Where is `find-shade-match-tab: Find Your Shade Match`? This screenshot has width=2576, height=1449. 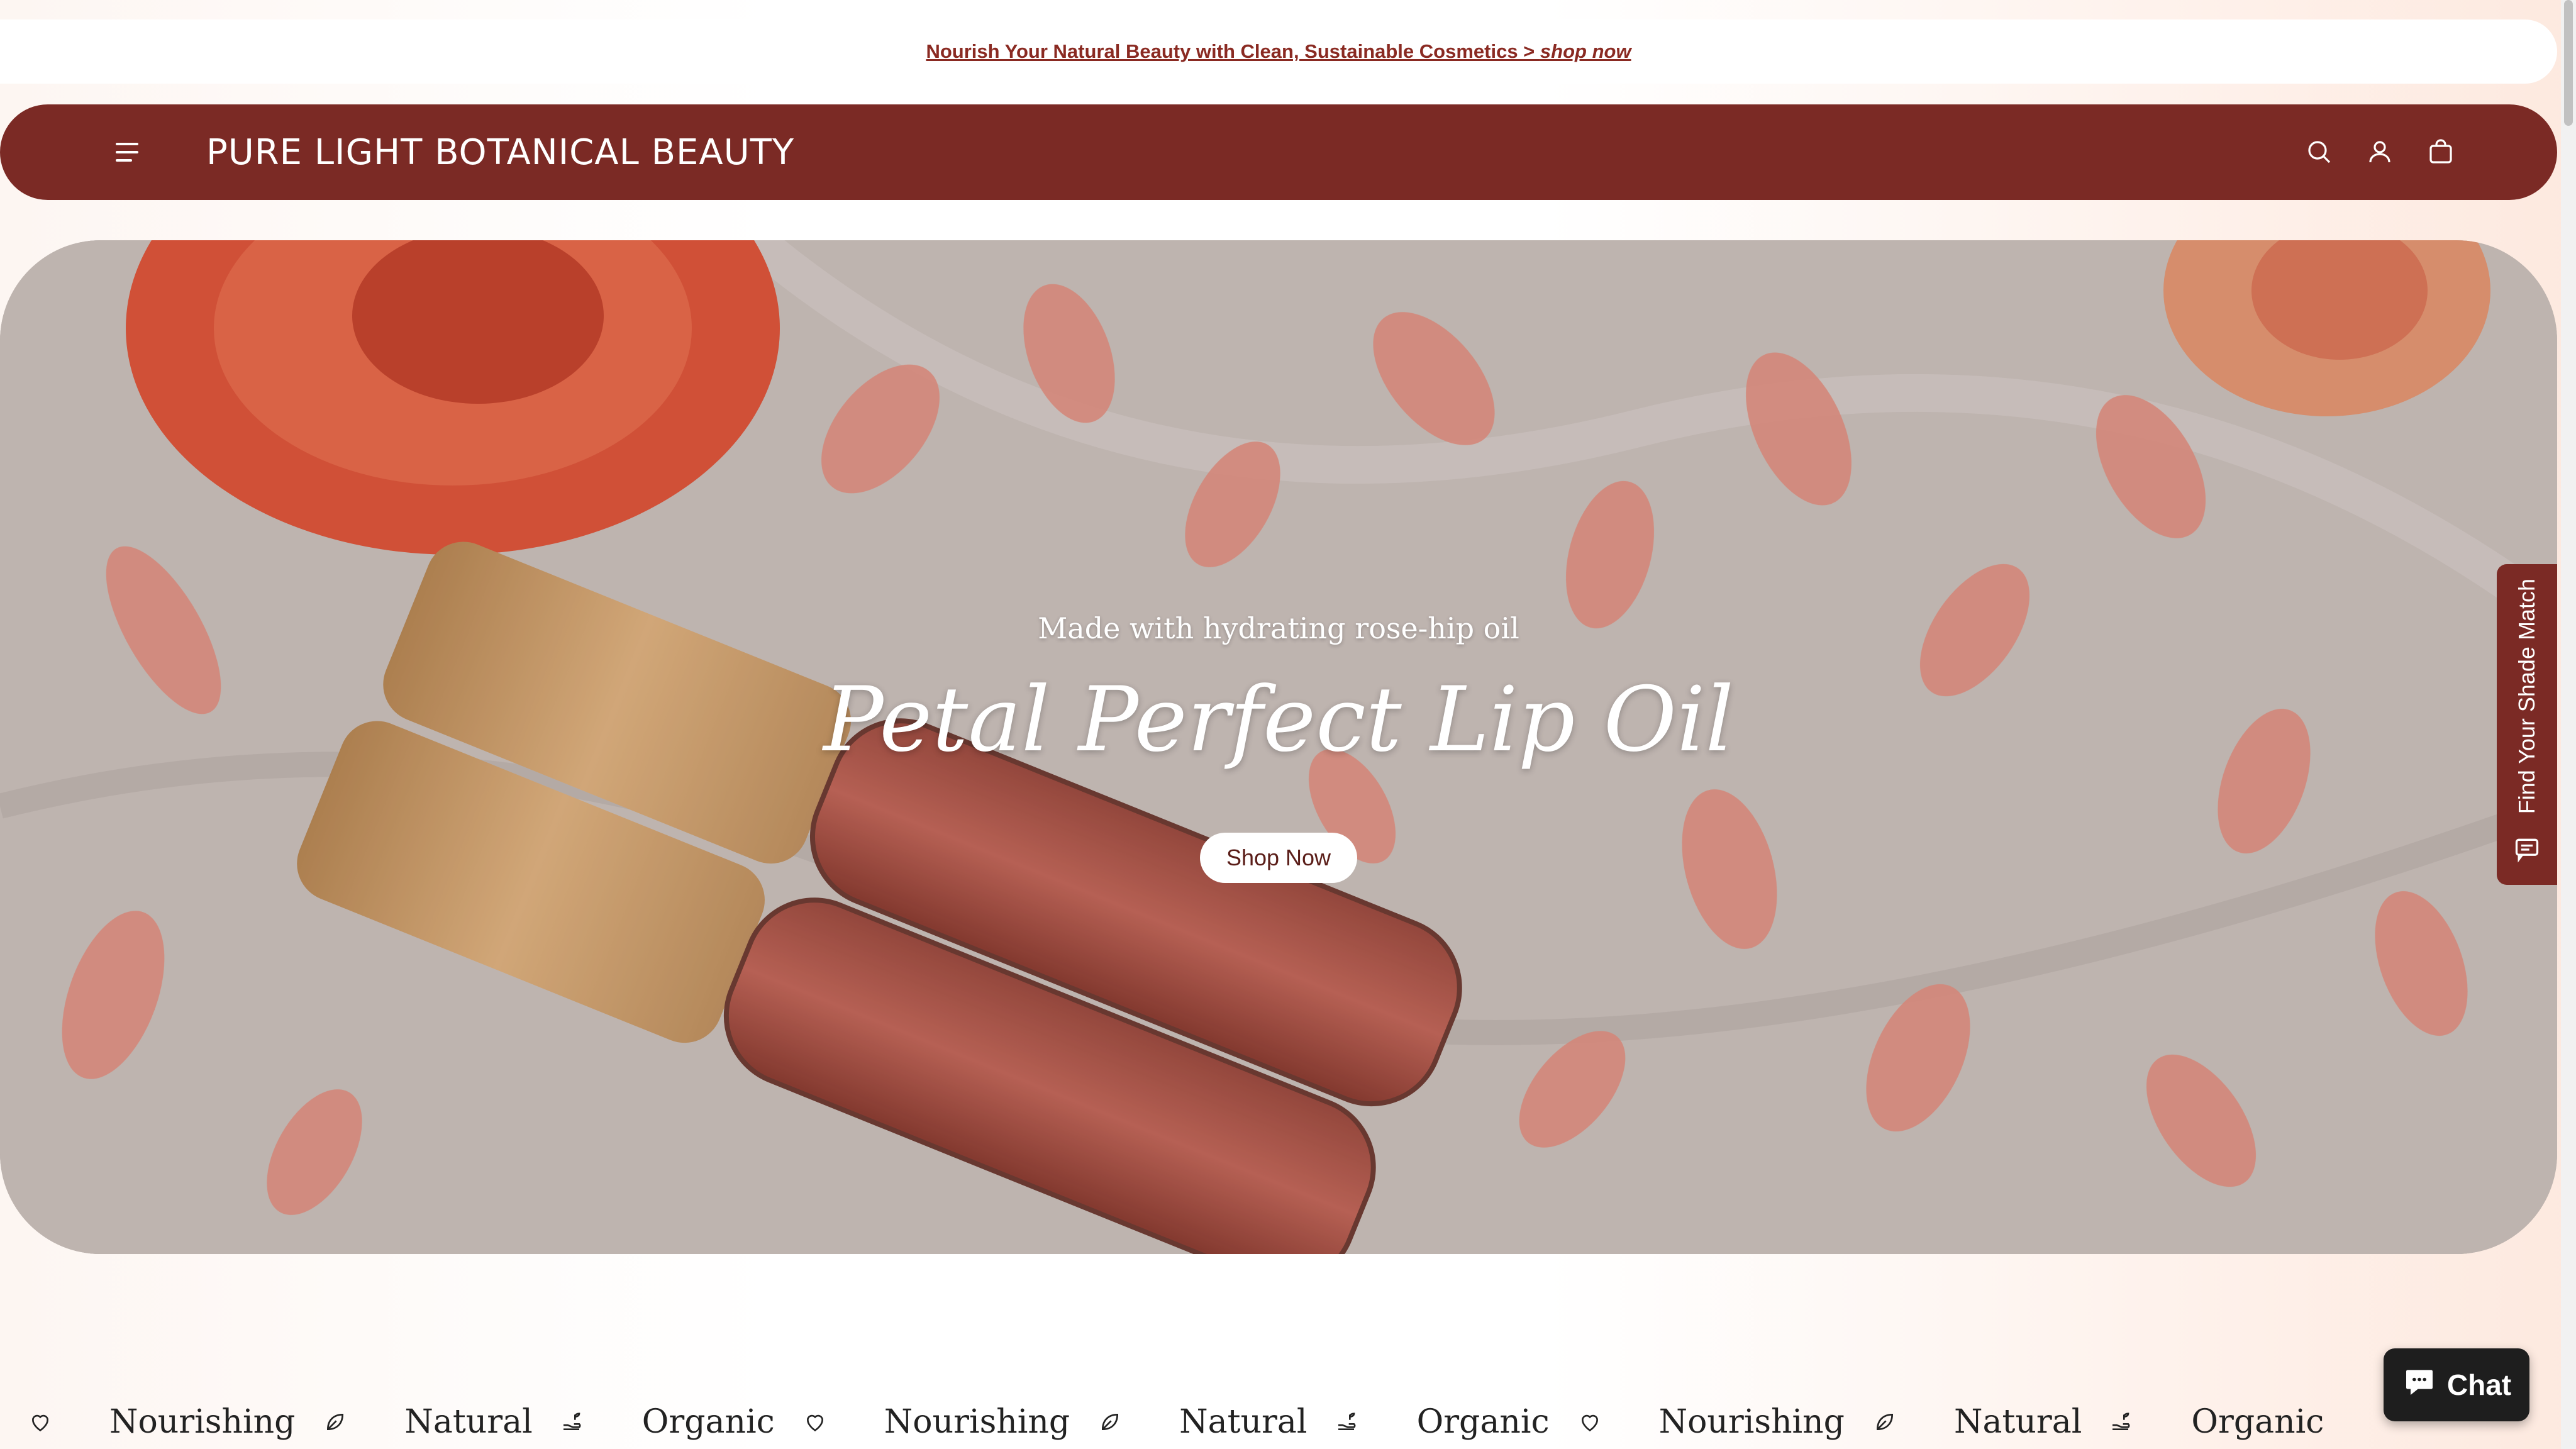
find-shade-match-tab: Find Your Shade Match is located at coordinates (2527, 724).